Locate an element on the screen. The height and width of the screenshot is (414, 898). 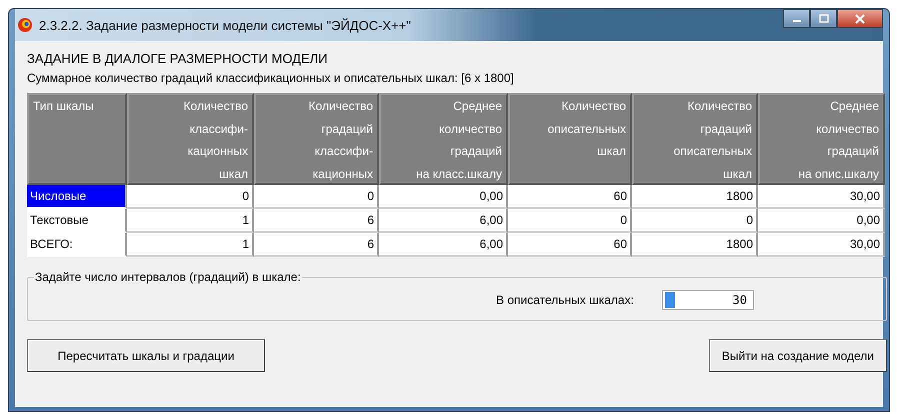
column-header: Количество градаций описательных шкал is located at coordinates (695, 139).